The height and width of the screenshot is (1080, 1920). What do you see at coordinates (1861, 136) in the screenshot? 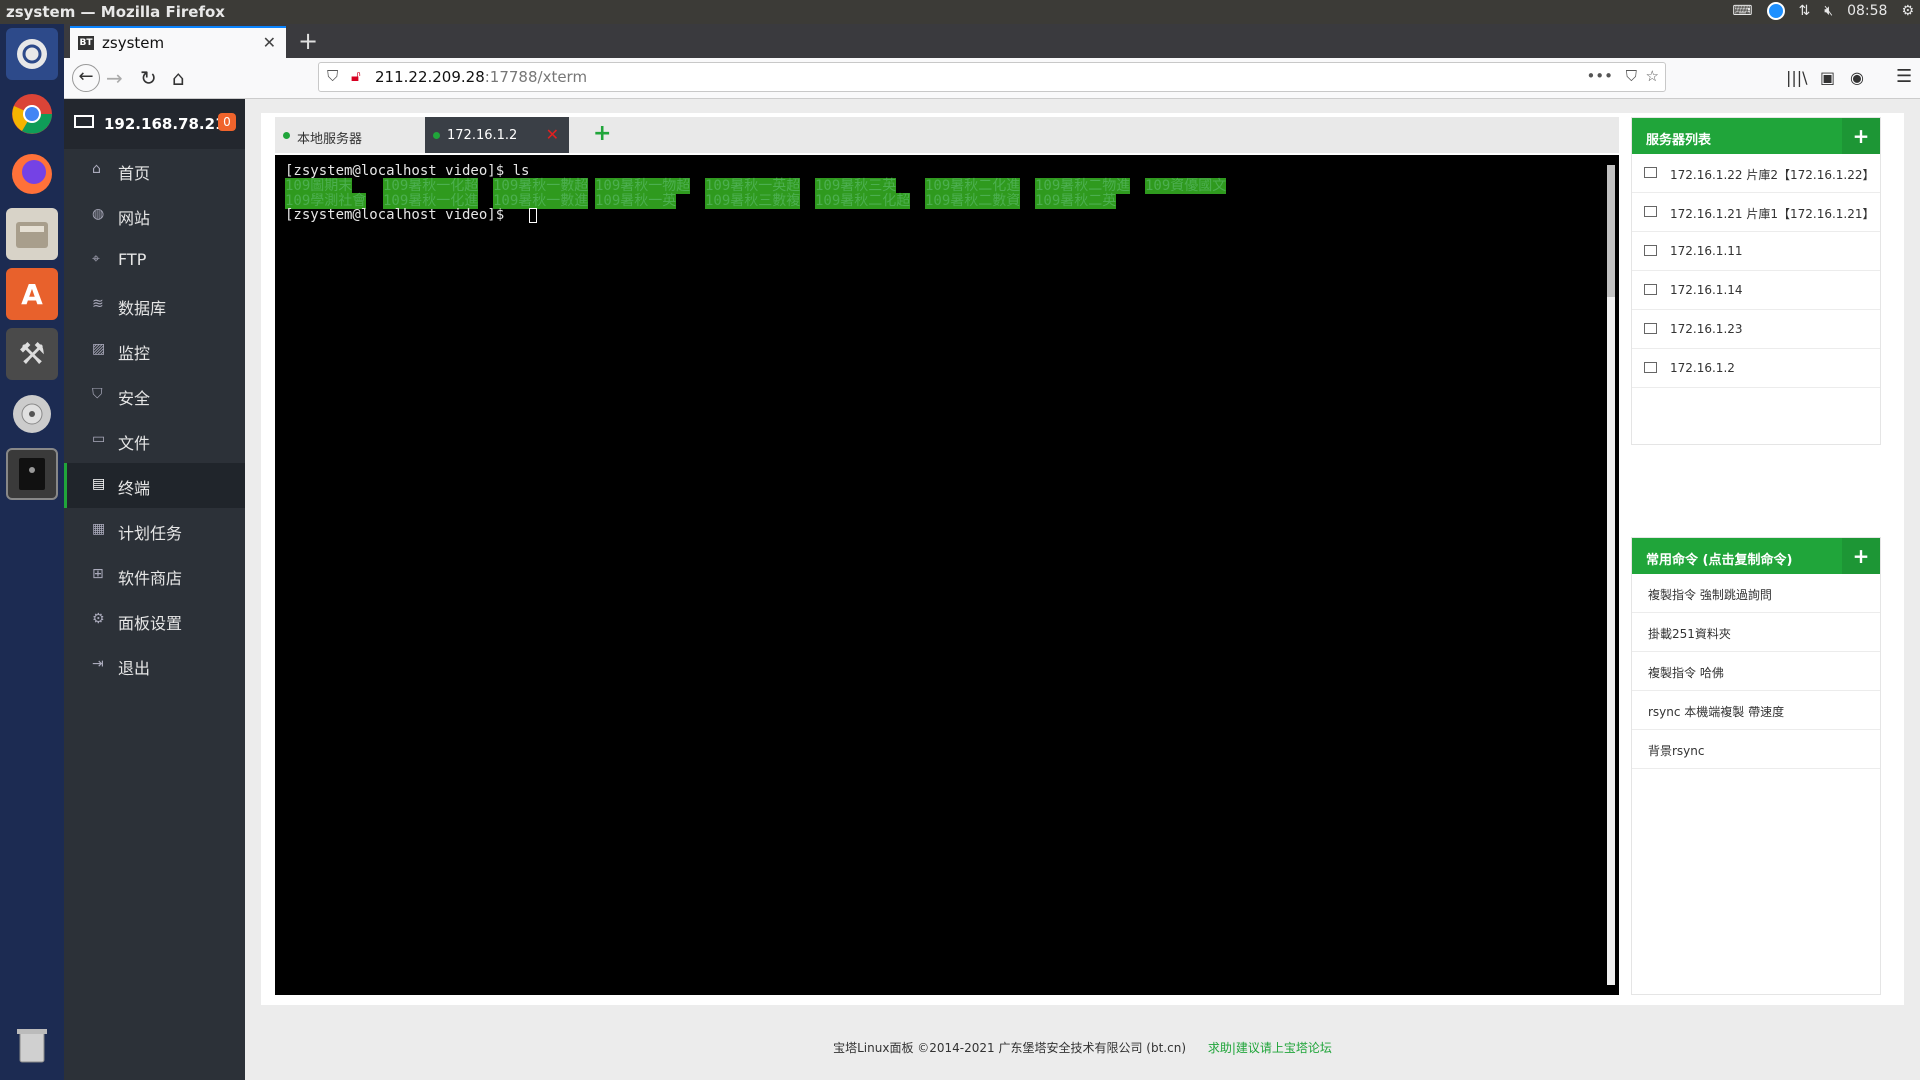
I see `add-server-button: +` at bounding box center [1861, 136].